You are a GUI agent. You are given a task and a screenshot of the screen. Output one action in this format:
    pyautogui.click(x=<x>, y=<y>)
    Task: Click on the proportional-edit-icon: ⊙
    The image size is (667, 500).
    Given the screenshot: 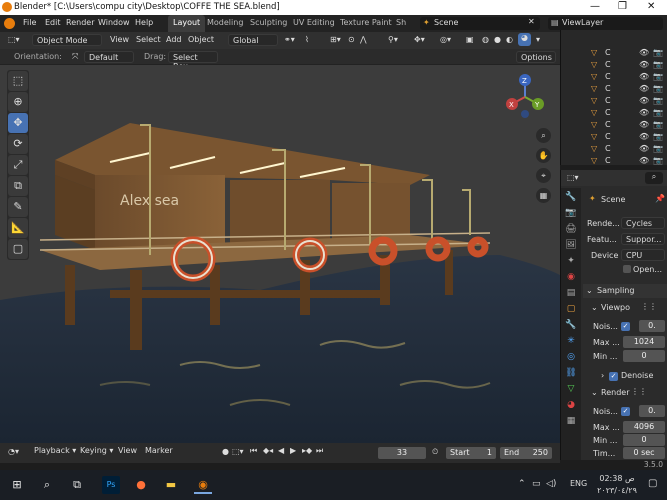 What is the action you would take?
    pyautogui.click(x=351, y=39)
    